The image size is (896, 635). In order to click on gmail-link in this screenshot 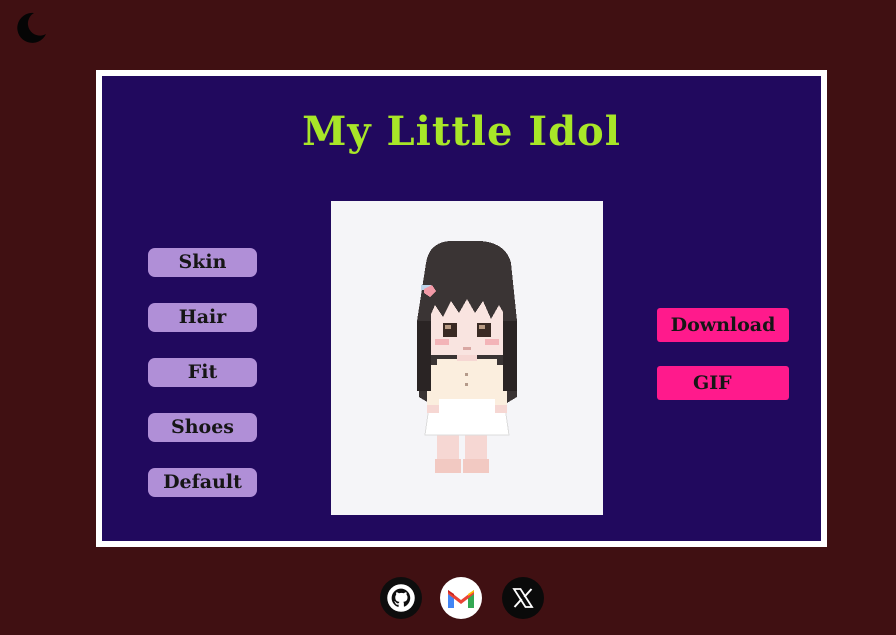, I will do `click(461, 598)`.